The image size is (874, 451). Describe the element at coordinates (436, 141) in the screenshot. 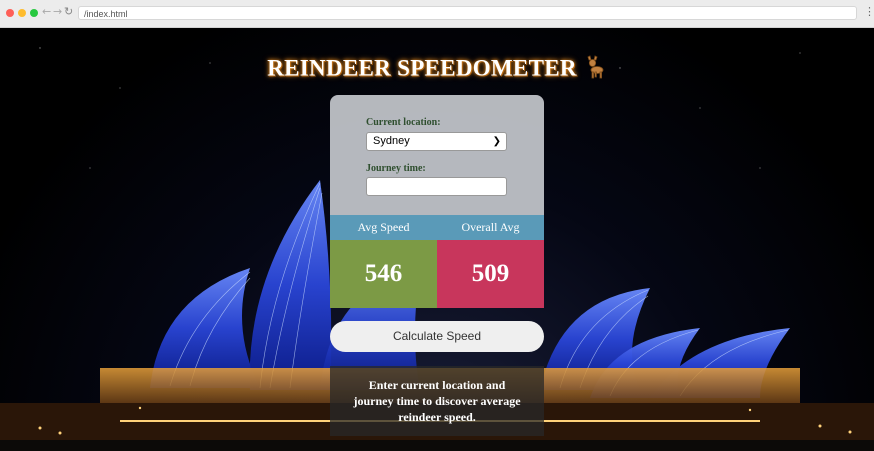

I see `location-select: Sydney ❯` at that location.